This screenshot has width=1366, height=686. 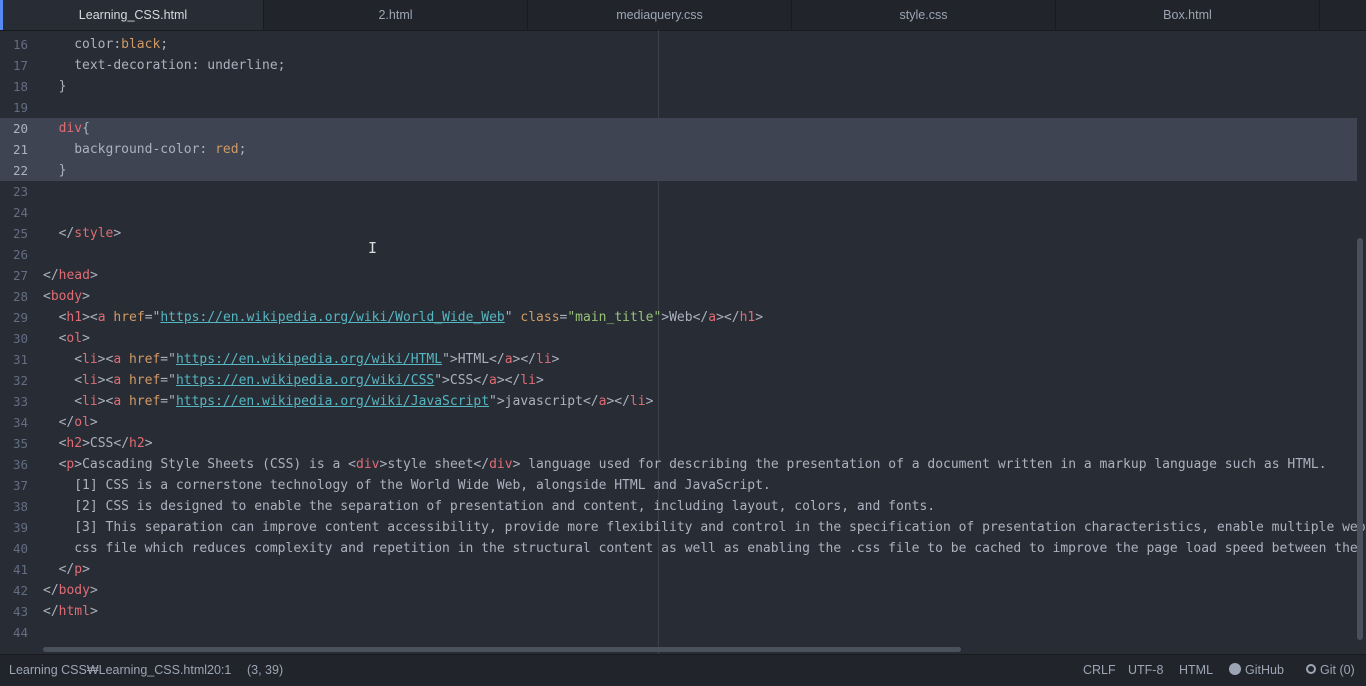 What do you see at coordinates (78, 422) in the screenshot?
I see `code-text: </ol>` at bounding box center [78, 422].